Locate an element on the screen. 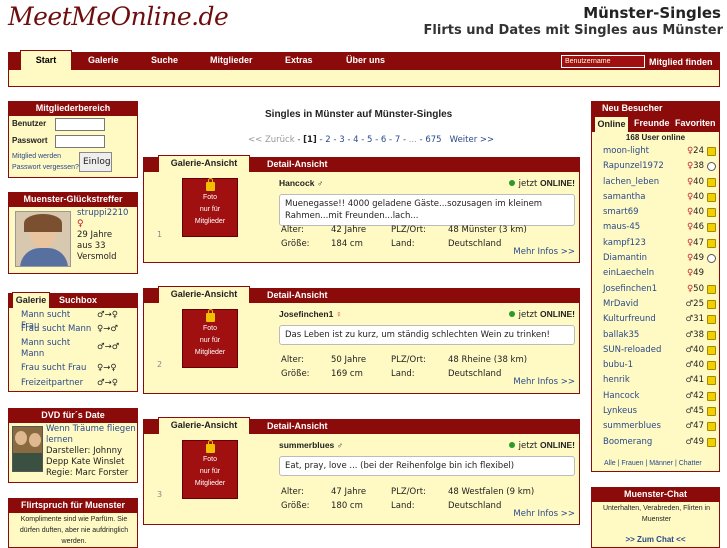  online-user-age: ♀49 is located at coordinates (695, 258).